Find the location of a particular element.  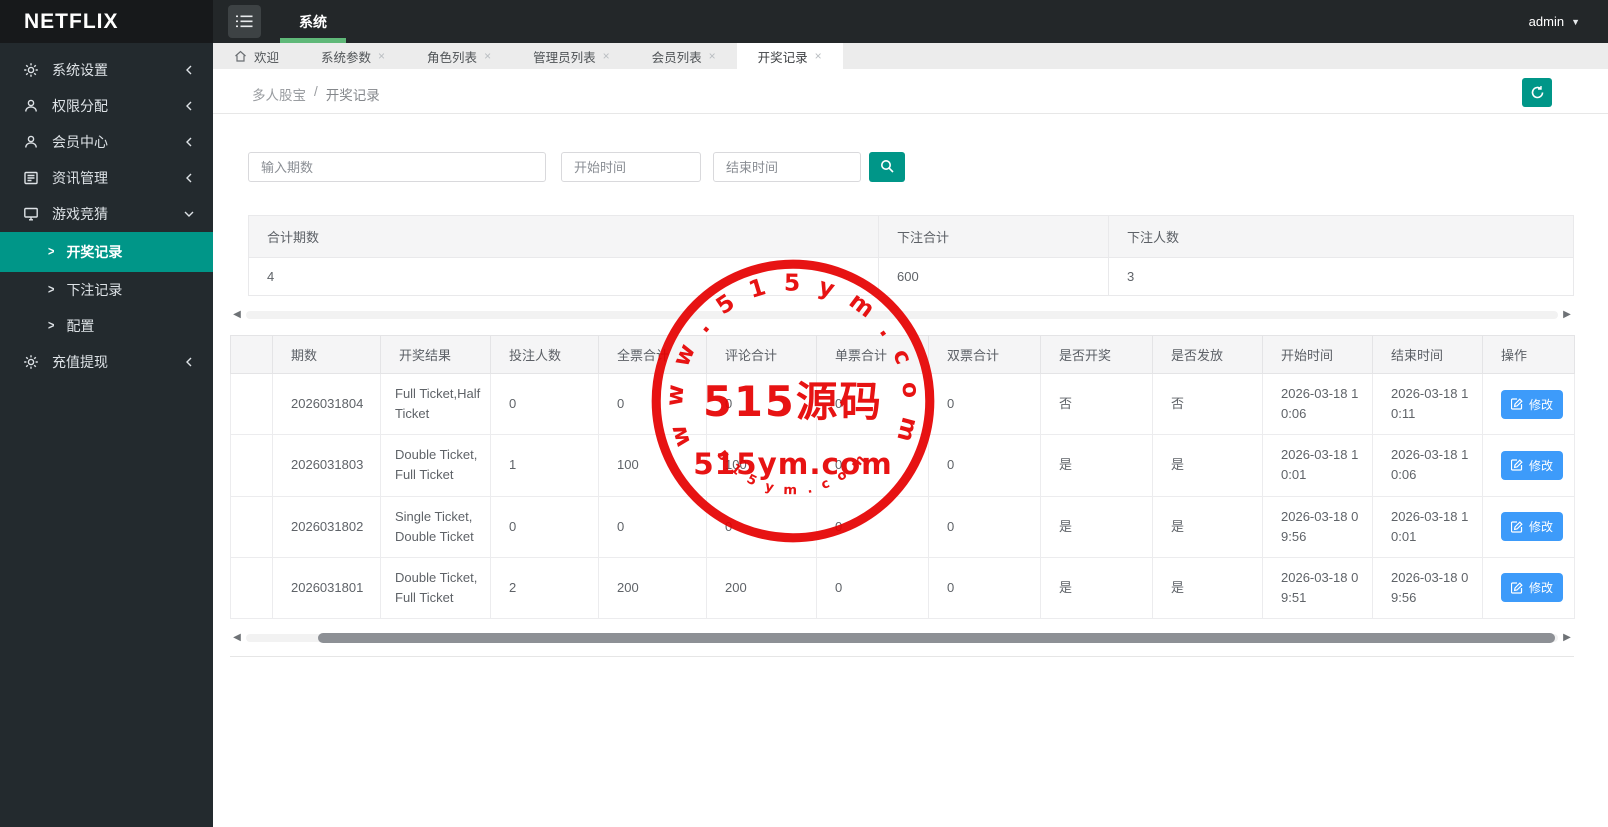

cell-actions: 修改 is located at coordinates (1528, 526).